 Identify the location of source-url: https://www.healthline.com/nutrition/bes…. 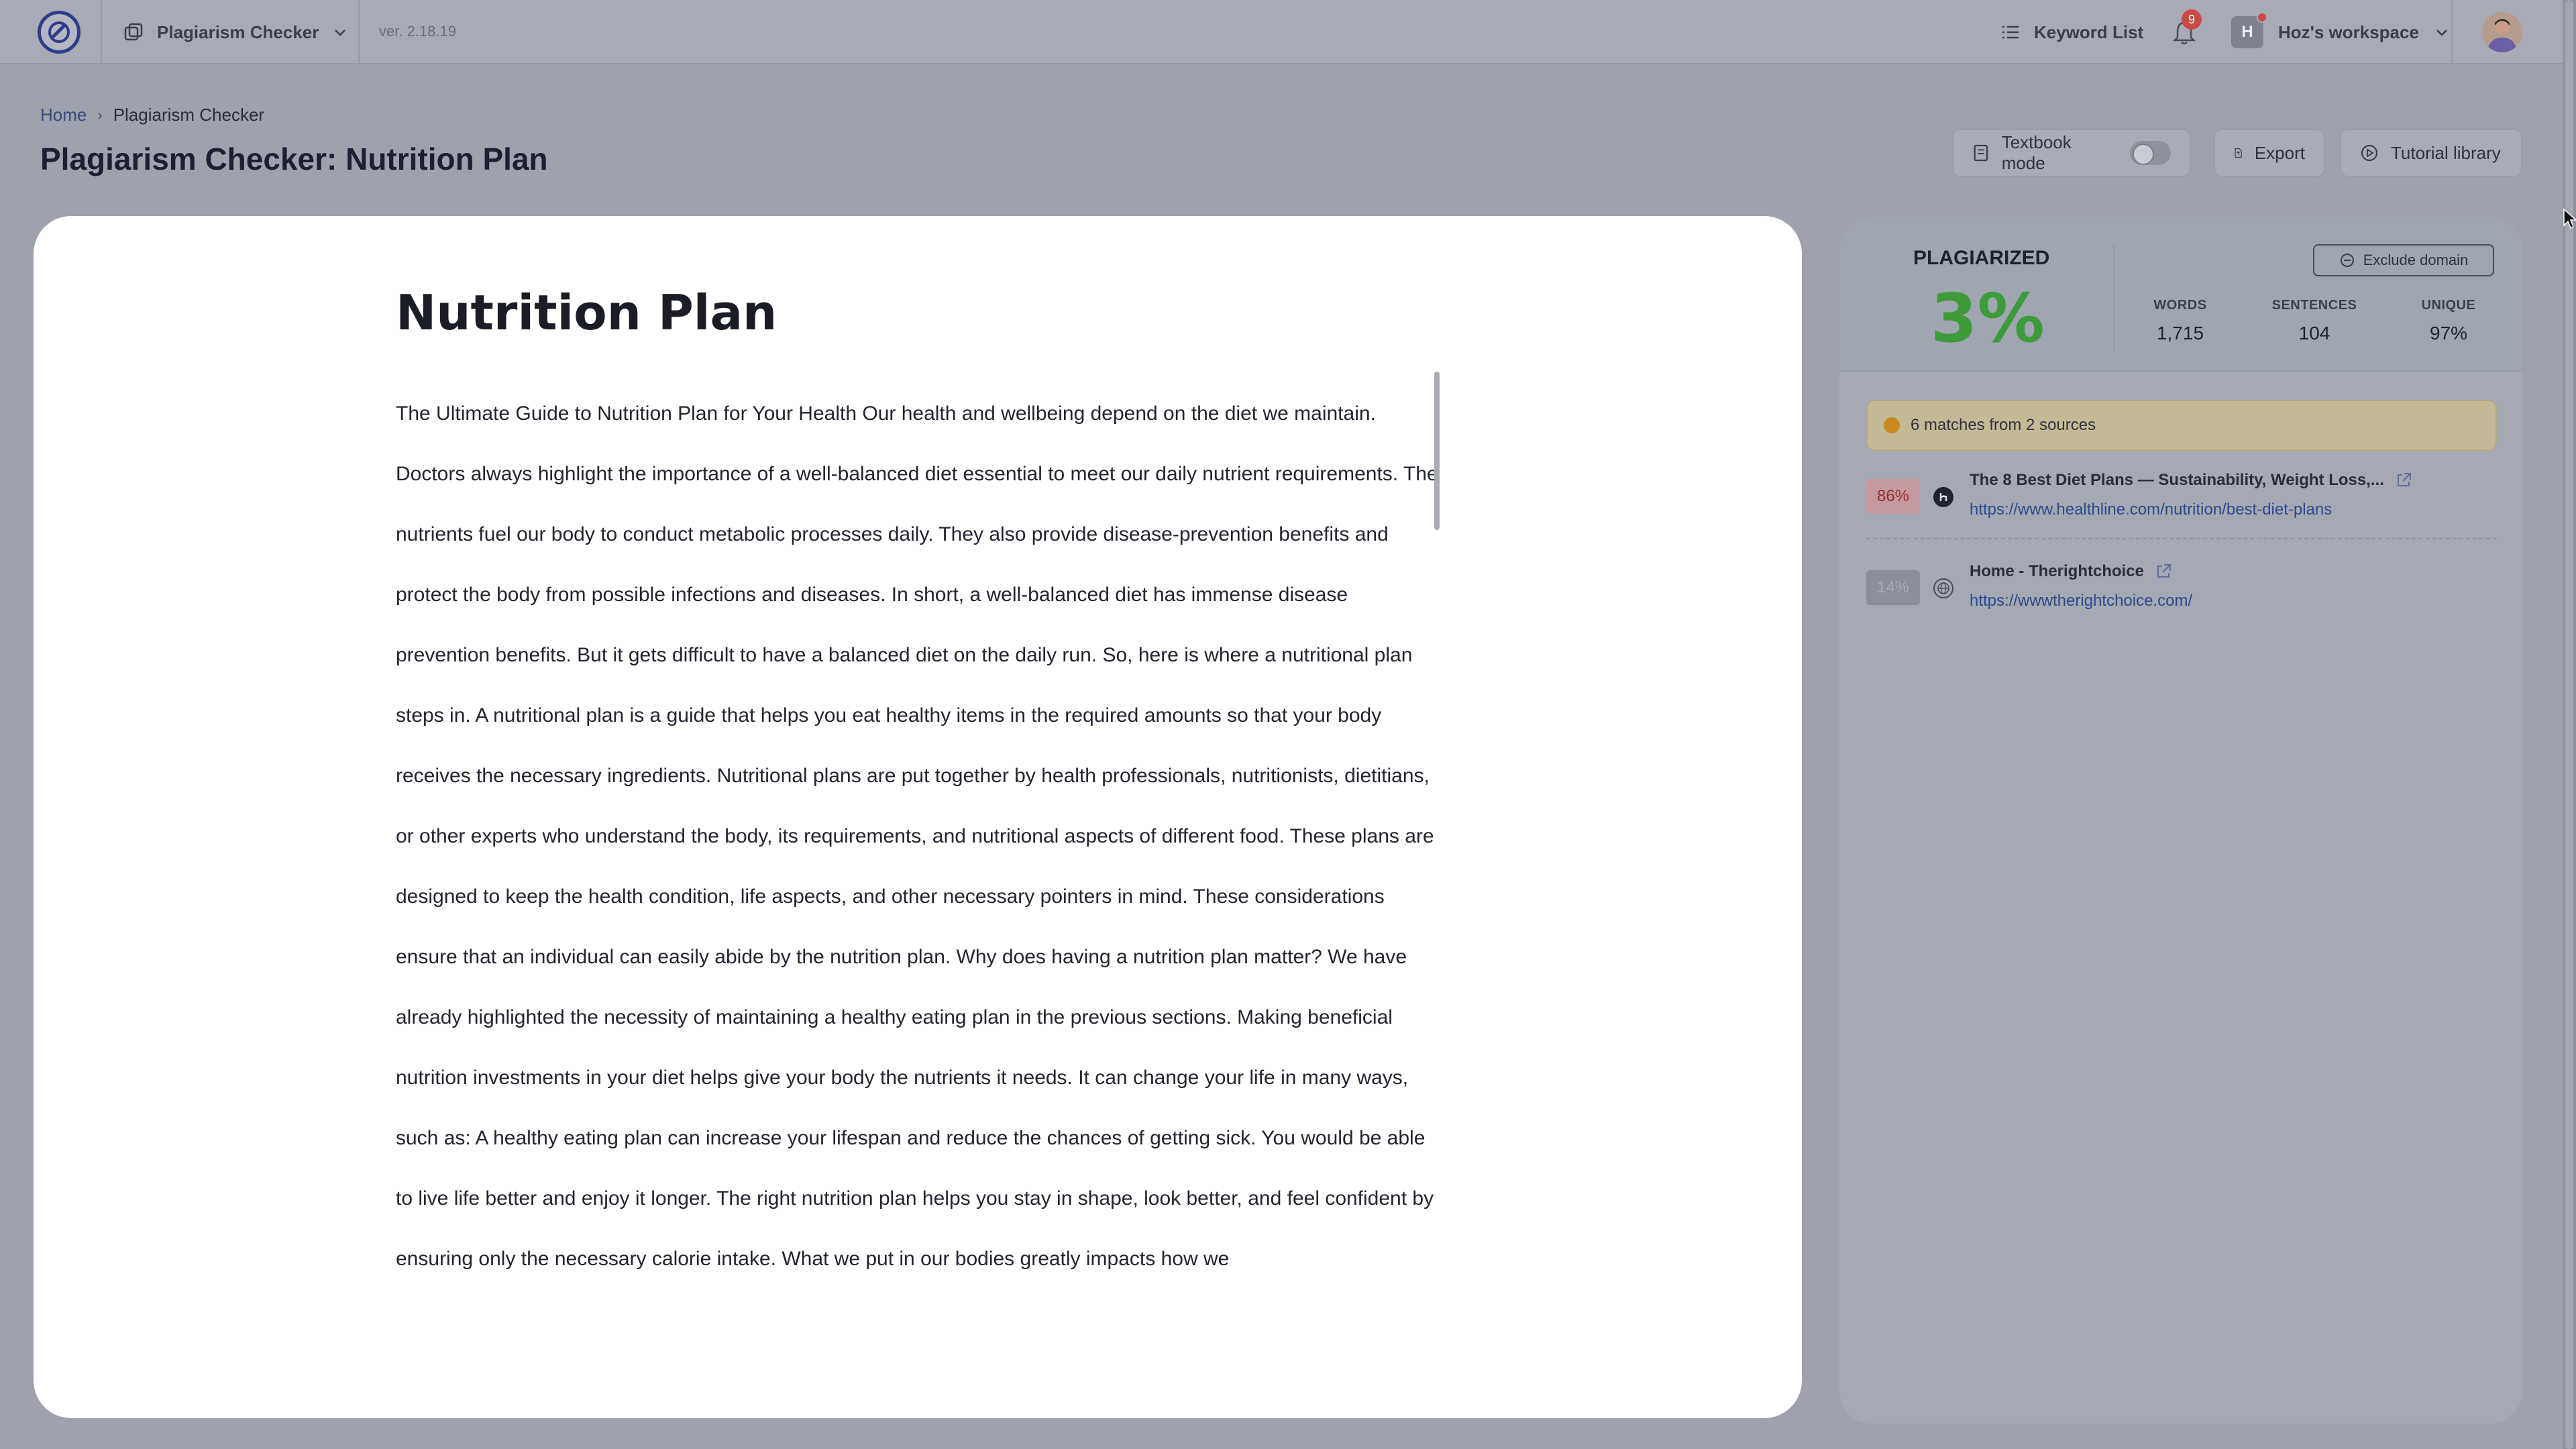
(2151, 509).